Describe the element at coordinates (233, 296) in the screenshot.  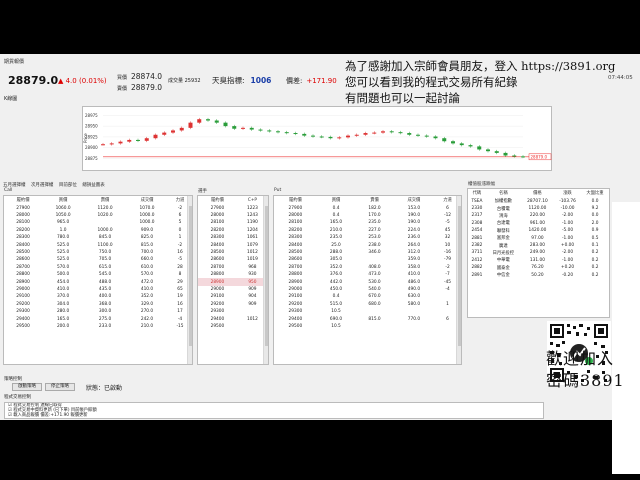
I see `table-row: 29100 904` at that location.